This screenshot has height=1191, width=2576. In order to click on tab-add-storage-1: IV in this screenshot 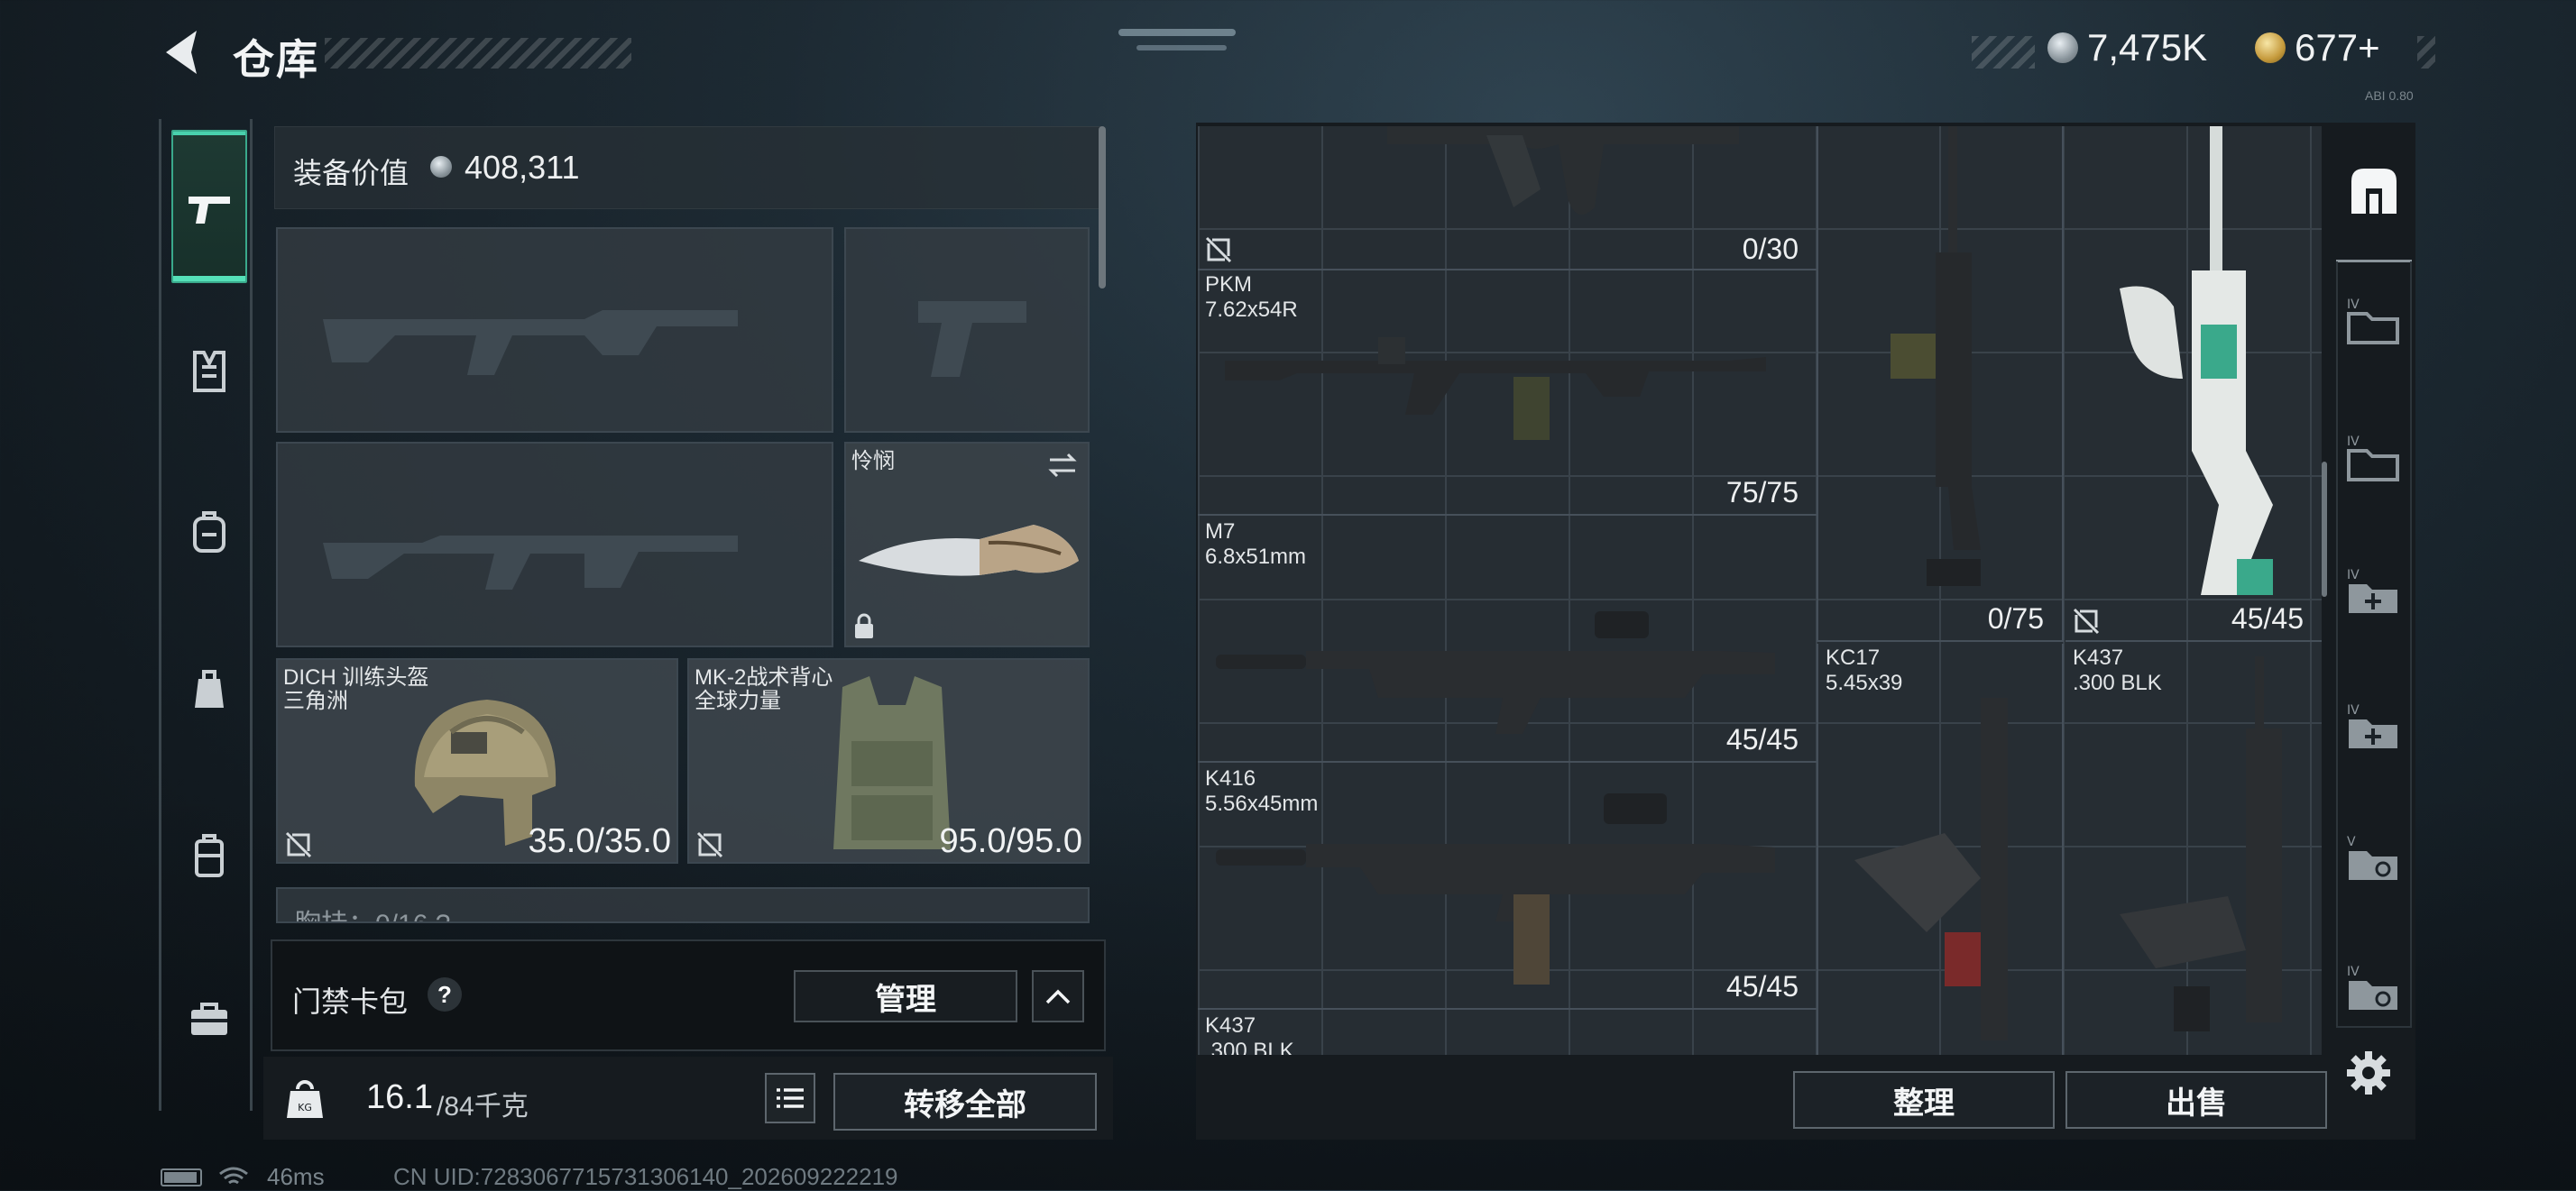, I will do `click(2374, 591)`.